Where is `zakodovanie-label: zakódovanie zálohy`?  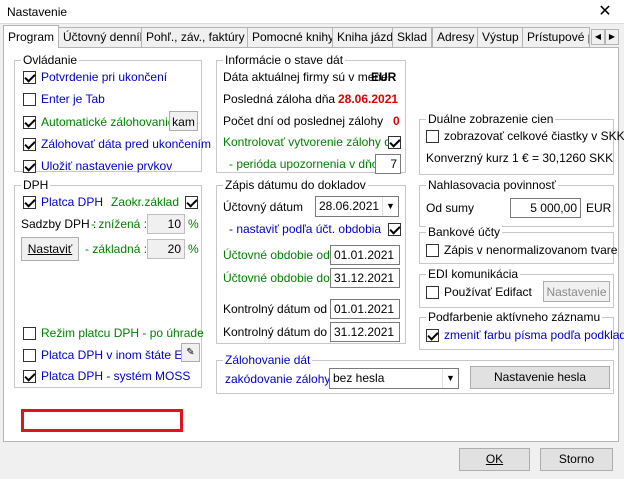
zakodovanie-label: zakódovanie zálohy is located at coordinates (278, 379).